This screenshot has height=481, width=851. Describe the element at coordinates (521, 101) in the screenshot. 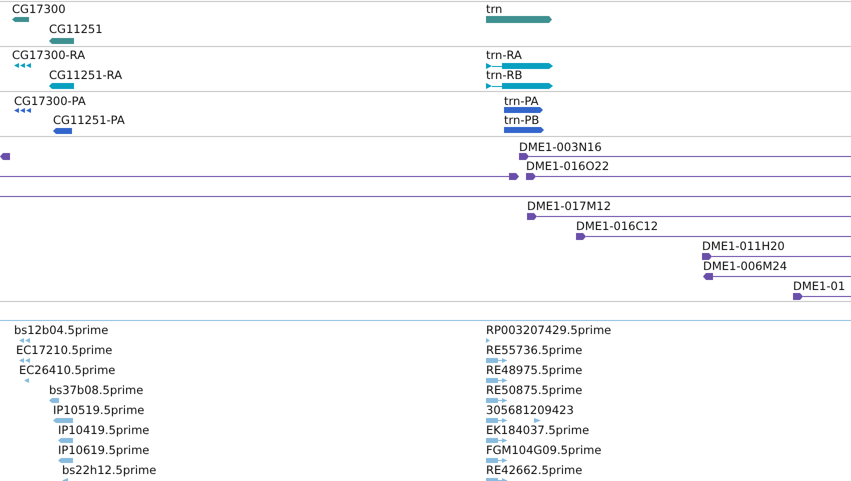

I see `feature-label: trn-PA` at that location.